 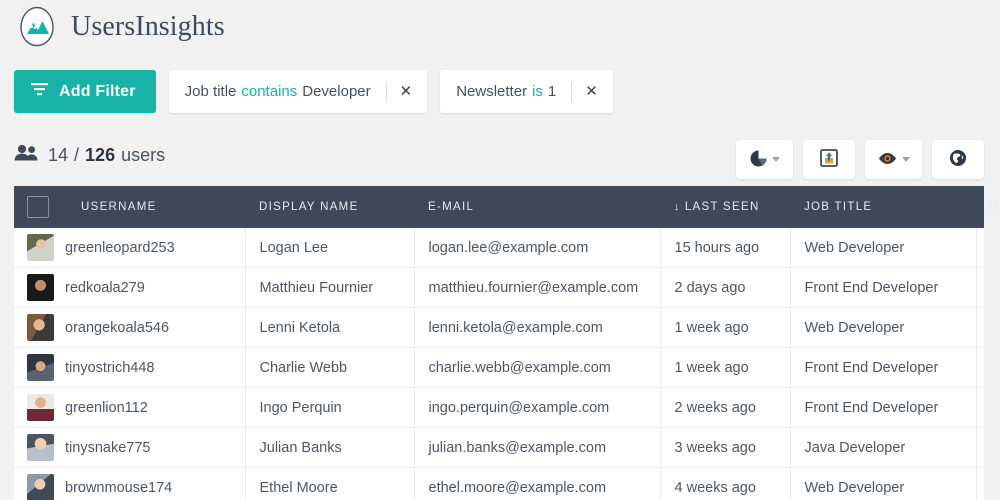 I want to click on select-all-header, so click(x=40, y=207).